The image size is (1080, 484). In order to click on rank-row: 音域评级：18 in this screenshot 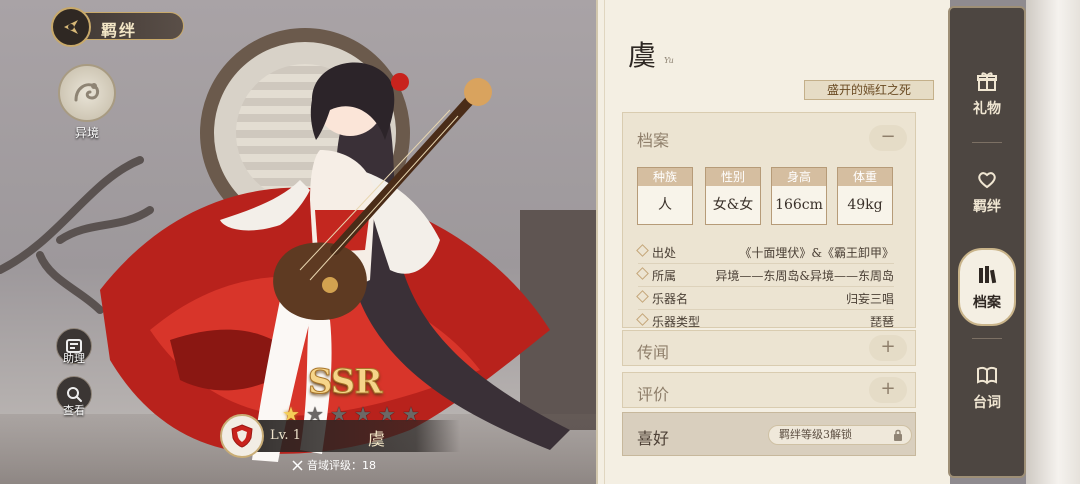, I will do `click(334, 465)`.